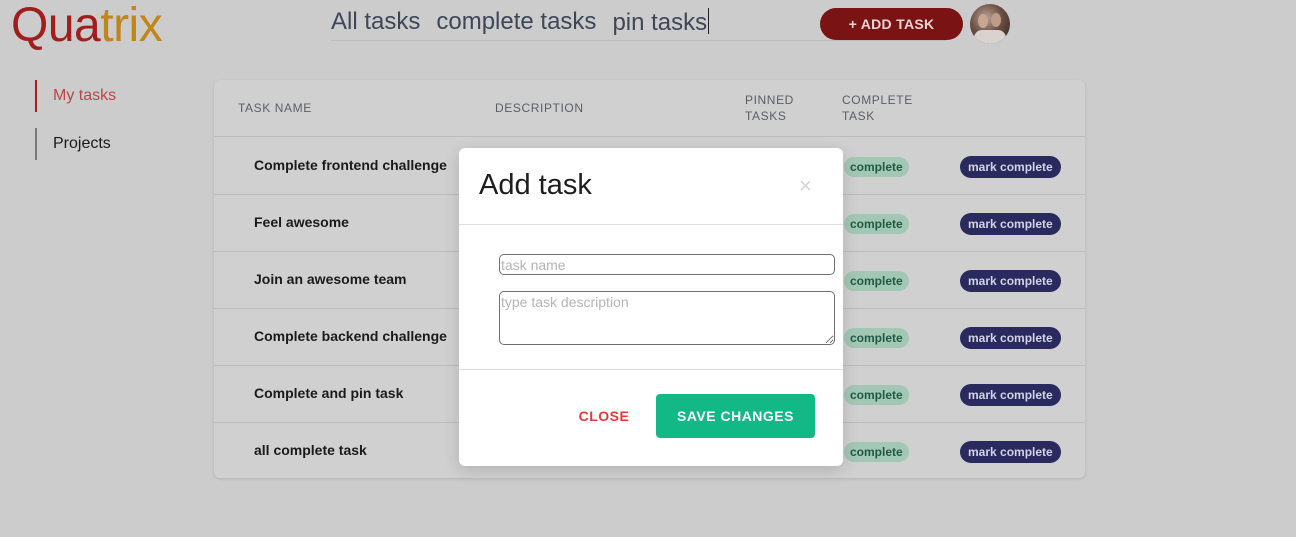 The height and width of the screenshot is (537, 1296). What do you see at coordinates (604, 416) in the screenshot?
I see `close-button: CLOSE` at bounding box center [604, 416].